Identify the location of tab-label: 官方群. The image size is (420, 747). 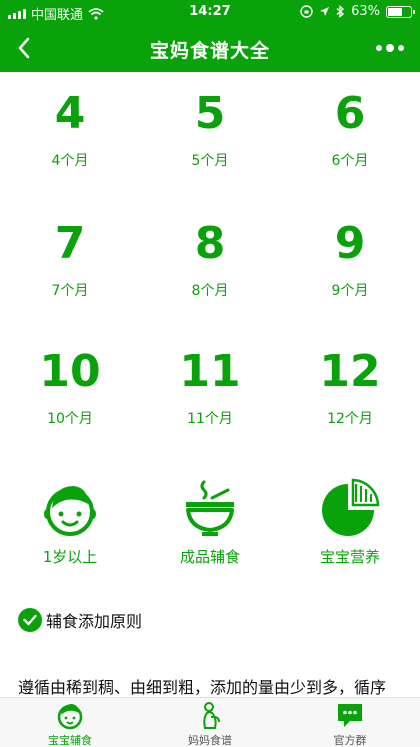
(350, 740).